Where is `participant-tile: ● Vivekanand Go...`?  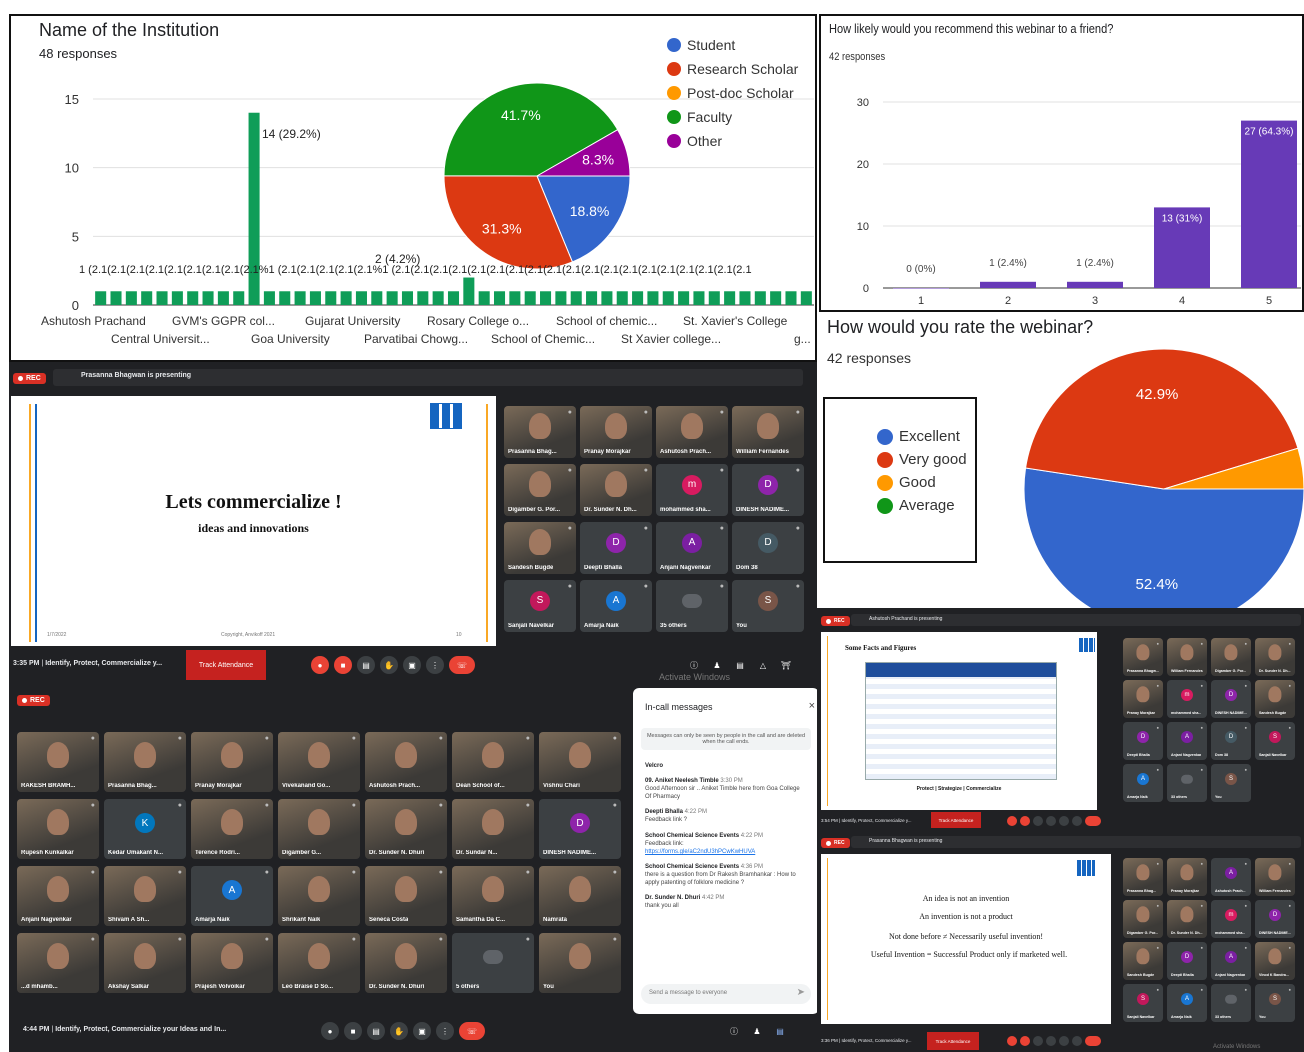
participant-tile: ● Vivekanand Go... is located at coordinates (319, 762).